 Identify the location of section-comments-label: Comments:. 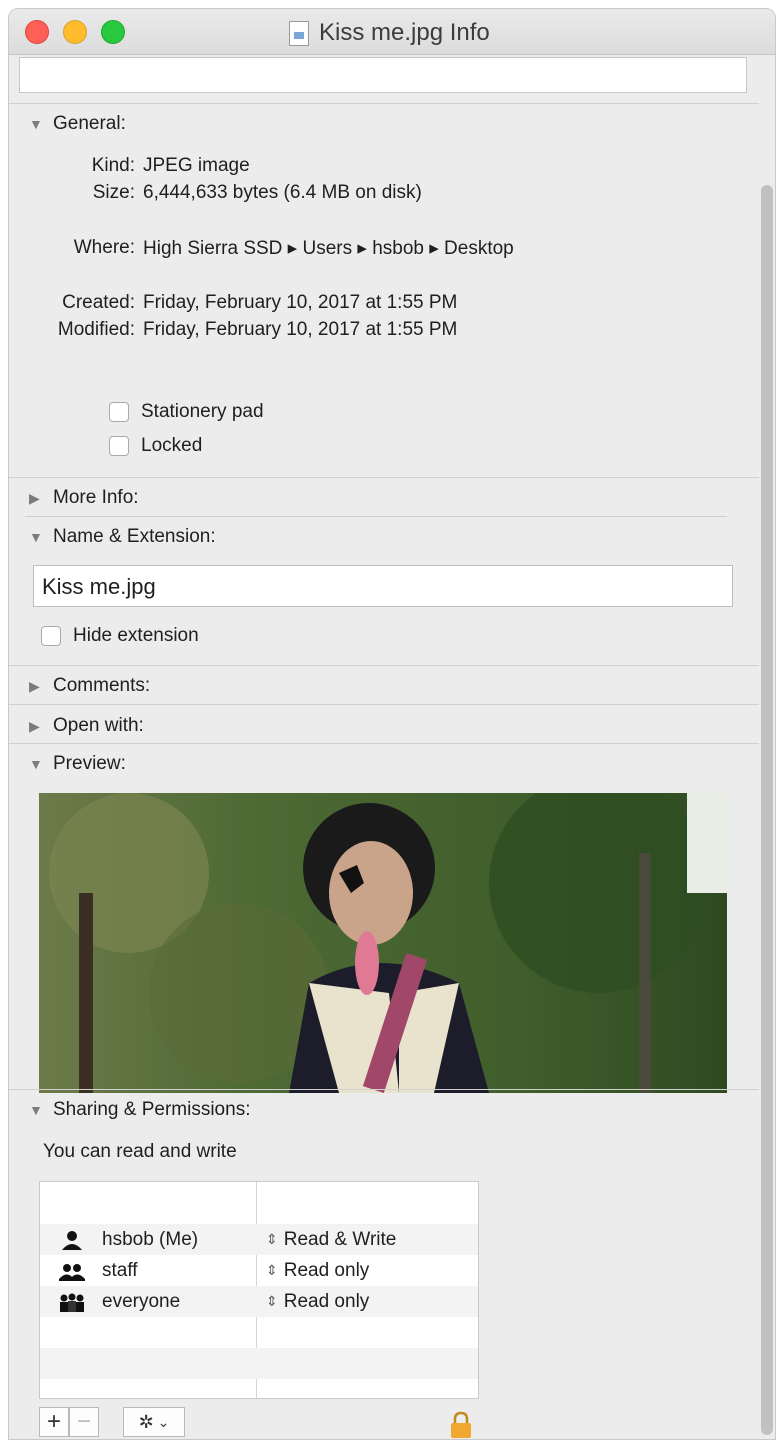
(102, 685).